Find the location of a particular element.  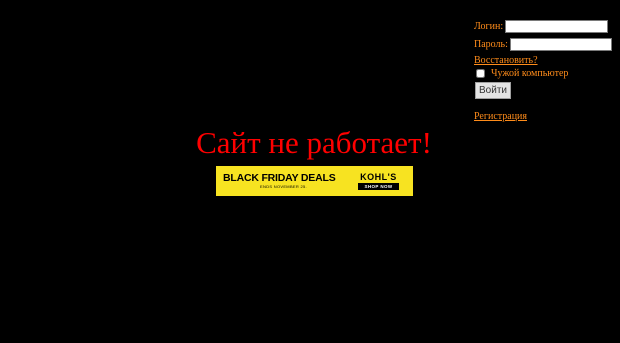

login-label: Логин: is located at coordinates (489, 26).